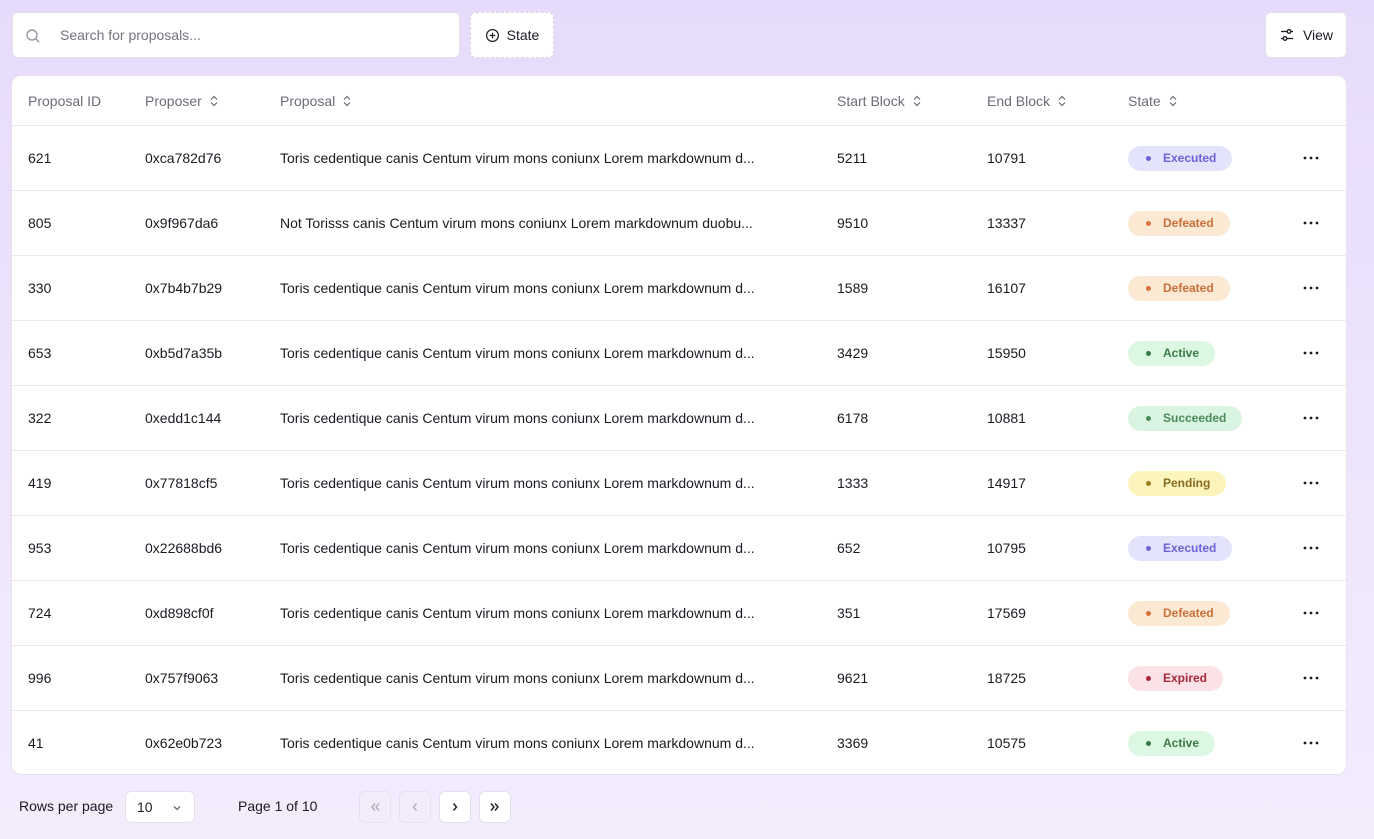 The image size is (1374, 839). I want to click on status-badge: Executed, so click(1180, 158).